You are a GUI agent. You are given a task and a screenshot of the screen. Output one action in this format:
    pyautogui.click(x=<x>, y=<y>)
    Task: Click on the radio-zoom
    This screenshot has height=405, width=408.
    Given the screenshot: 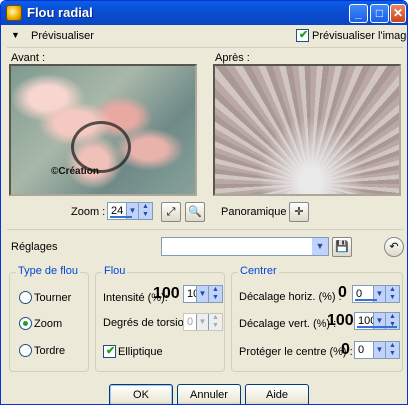 What is the action you would take?
    pyautogui.click(x=25, y=323)
    